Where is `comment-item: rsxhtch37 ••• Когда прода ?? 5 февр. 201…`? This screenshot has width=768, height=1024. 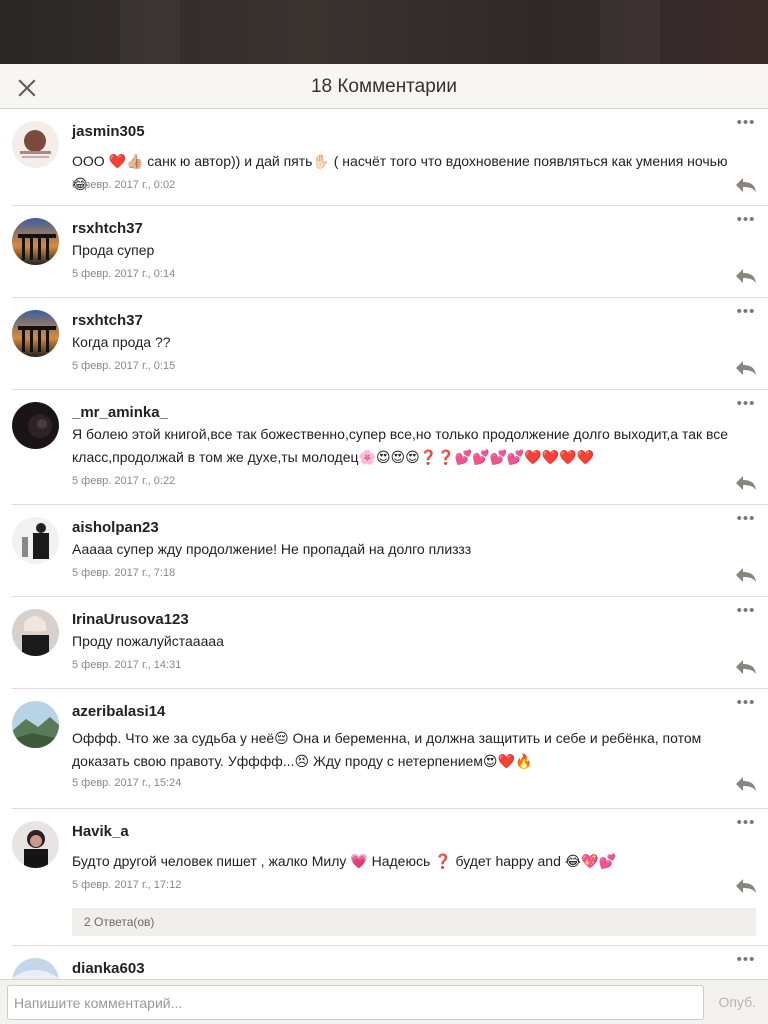 comment-item: rsxhtch37 ••• Когда прода ?? 5 февр. 201… is located at coordinates (390, 344).